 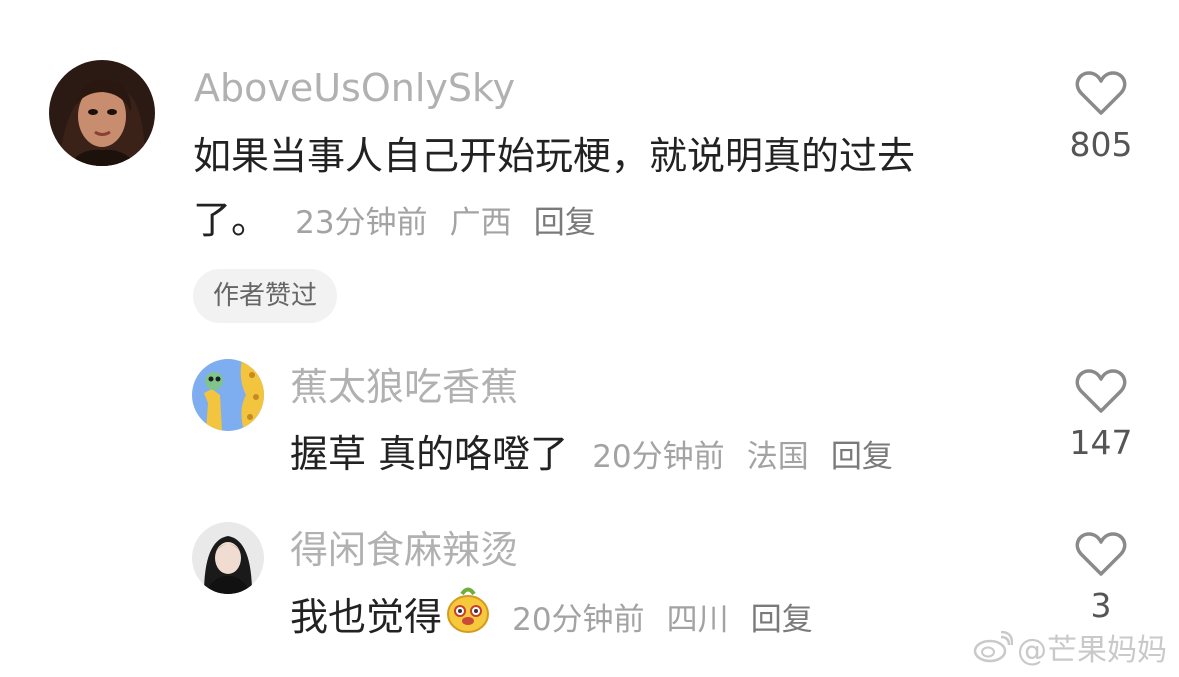 What do you see at coordinates (361, 223) in the screenshot?
I see `timestamp: 23分钟前` at bounding box center [361, 223].